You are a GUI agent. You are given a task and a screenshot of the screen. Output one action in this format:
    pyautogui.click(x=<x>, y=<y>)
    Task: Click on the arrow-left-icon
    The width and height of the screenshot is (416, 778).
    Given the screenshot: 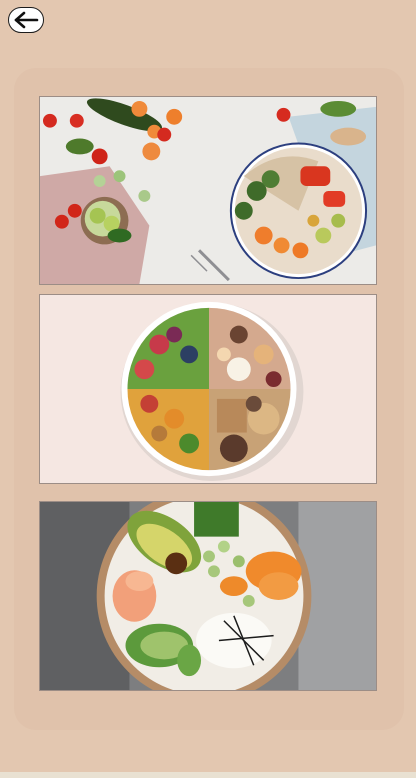 What is the action you would take?
    pyautogui.click(x=26, y=20)
    